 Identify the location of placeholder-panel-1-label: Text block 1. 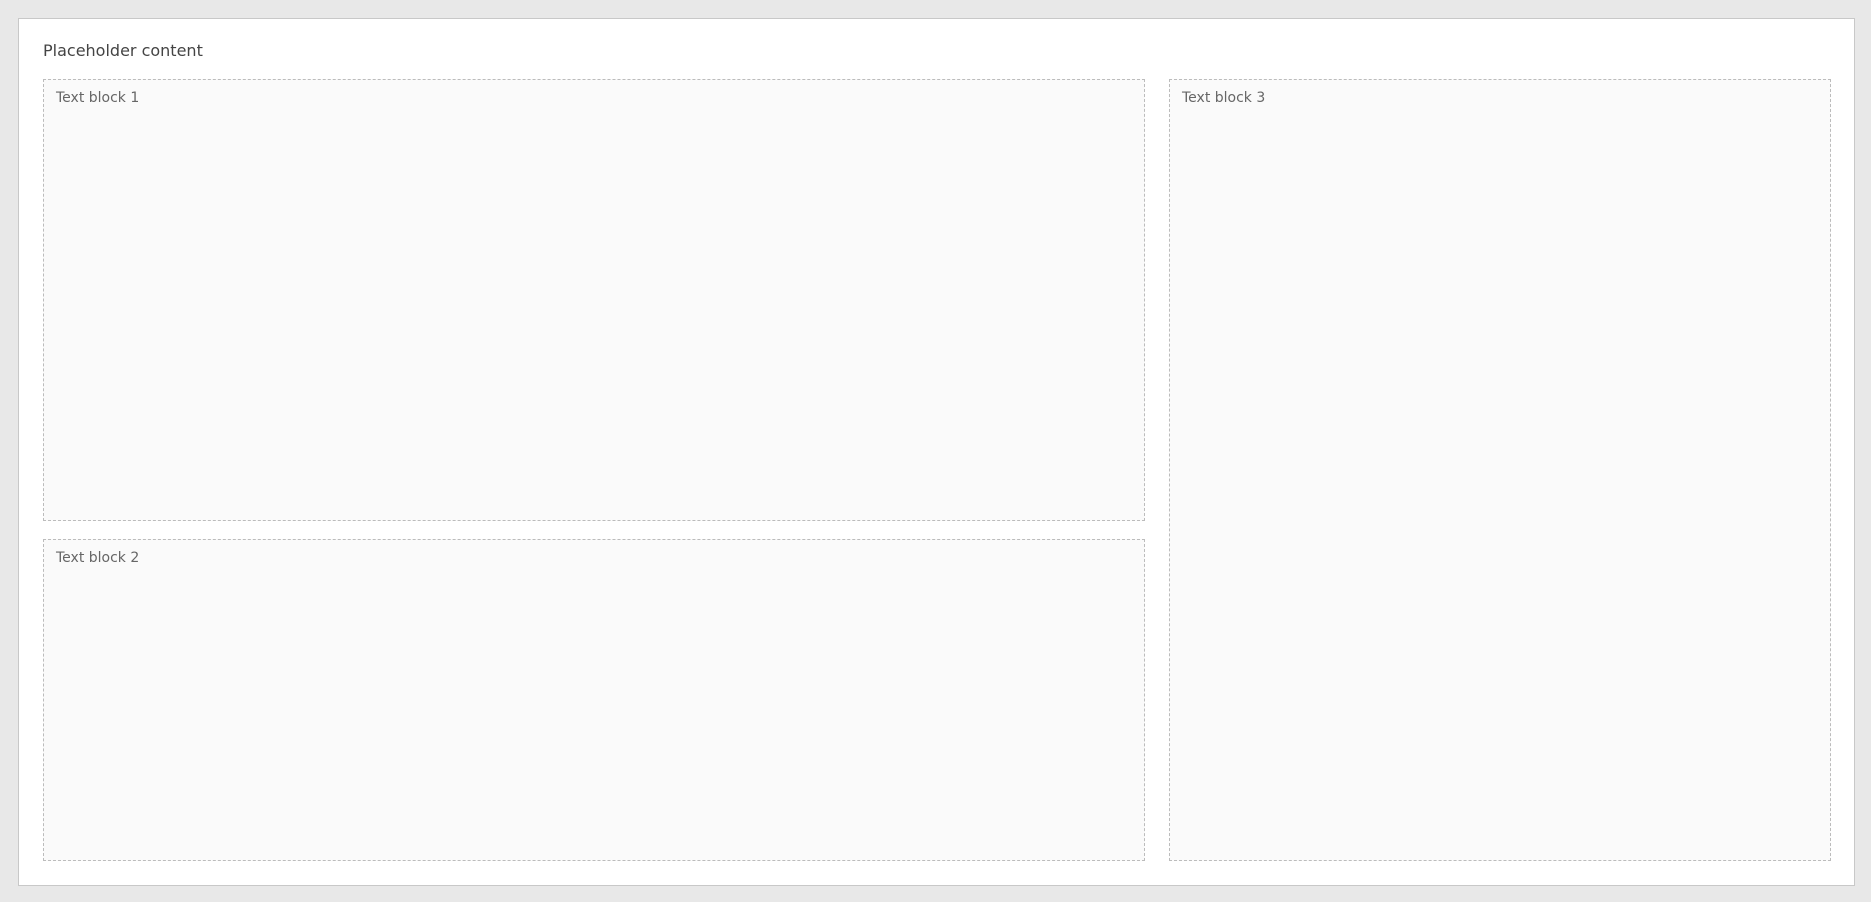
(98, 98).